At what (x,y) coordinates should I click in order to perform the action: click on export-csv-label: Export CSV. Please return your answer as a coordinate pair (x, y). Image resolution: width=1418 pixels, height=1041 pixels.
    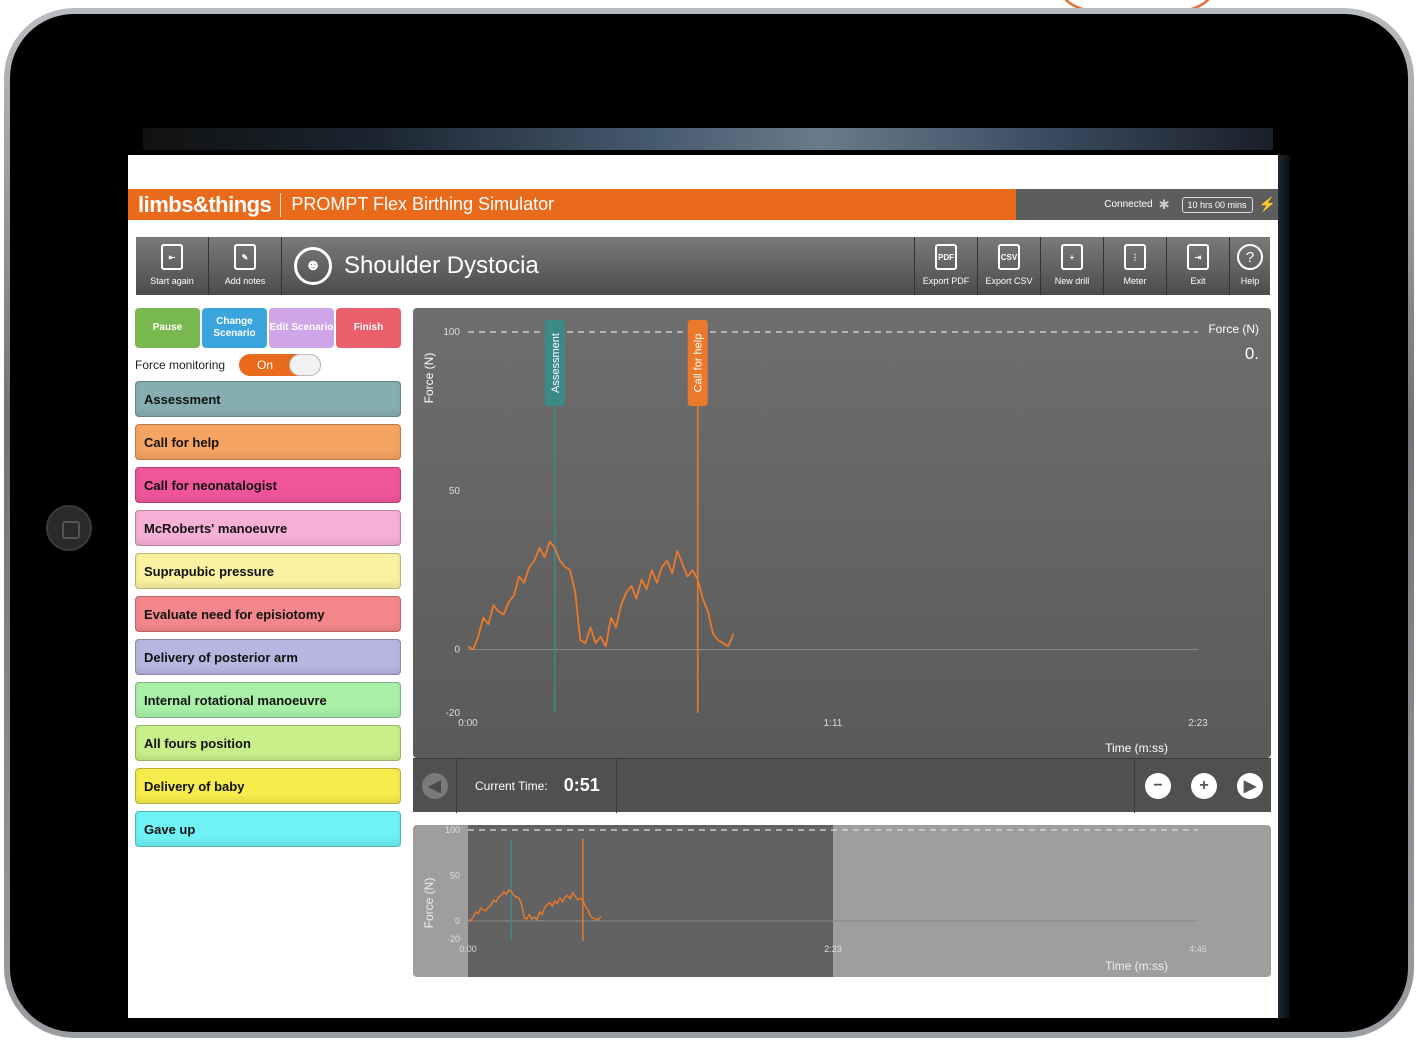
    Looking at the image, I should click on (1009, 281).